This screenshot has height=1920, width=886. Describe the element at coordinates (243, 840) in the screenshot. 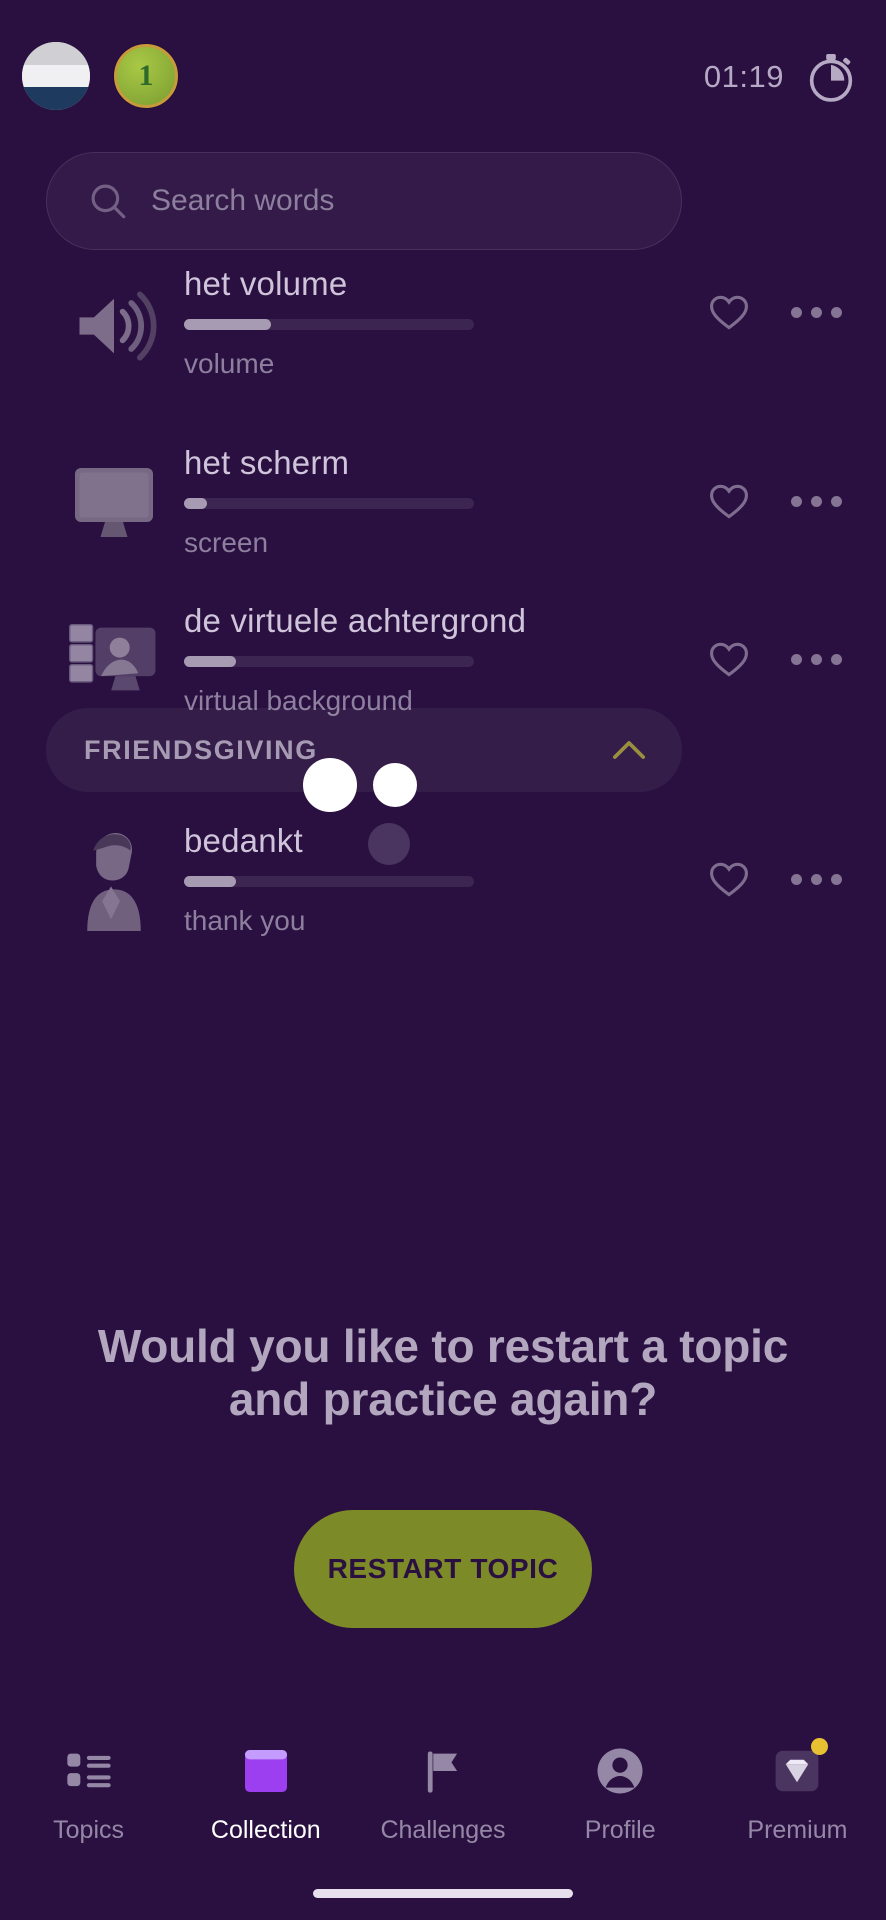

I see `word-title: bedankt` at that location.